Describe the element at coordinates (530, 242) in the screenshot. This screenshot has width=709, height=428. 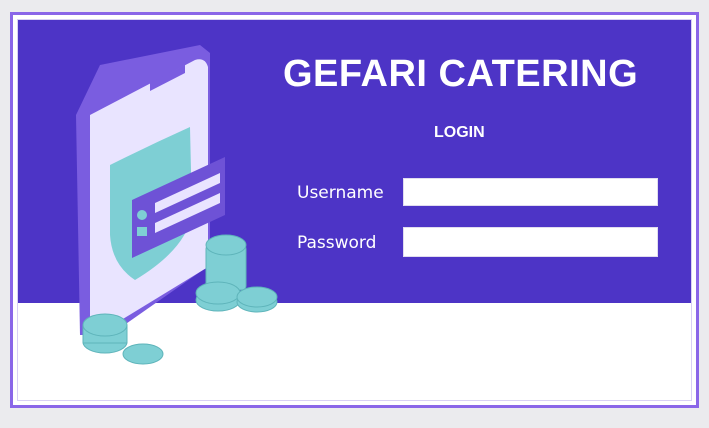
I see `password-input` at that location.